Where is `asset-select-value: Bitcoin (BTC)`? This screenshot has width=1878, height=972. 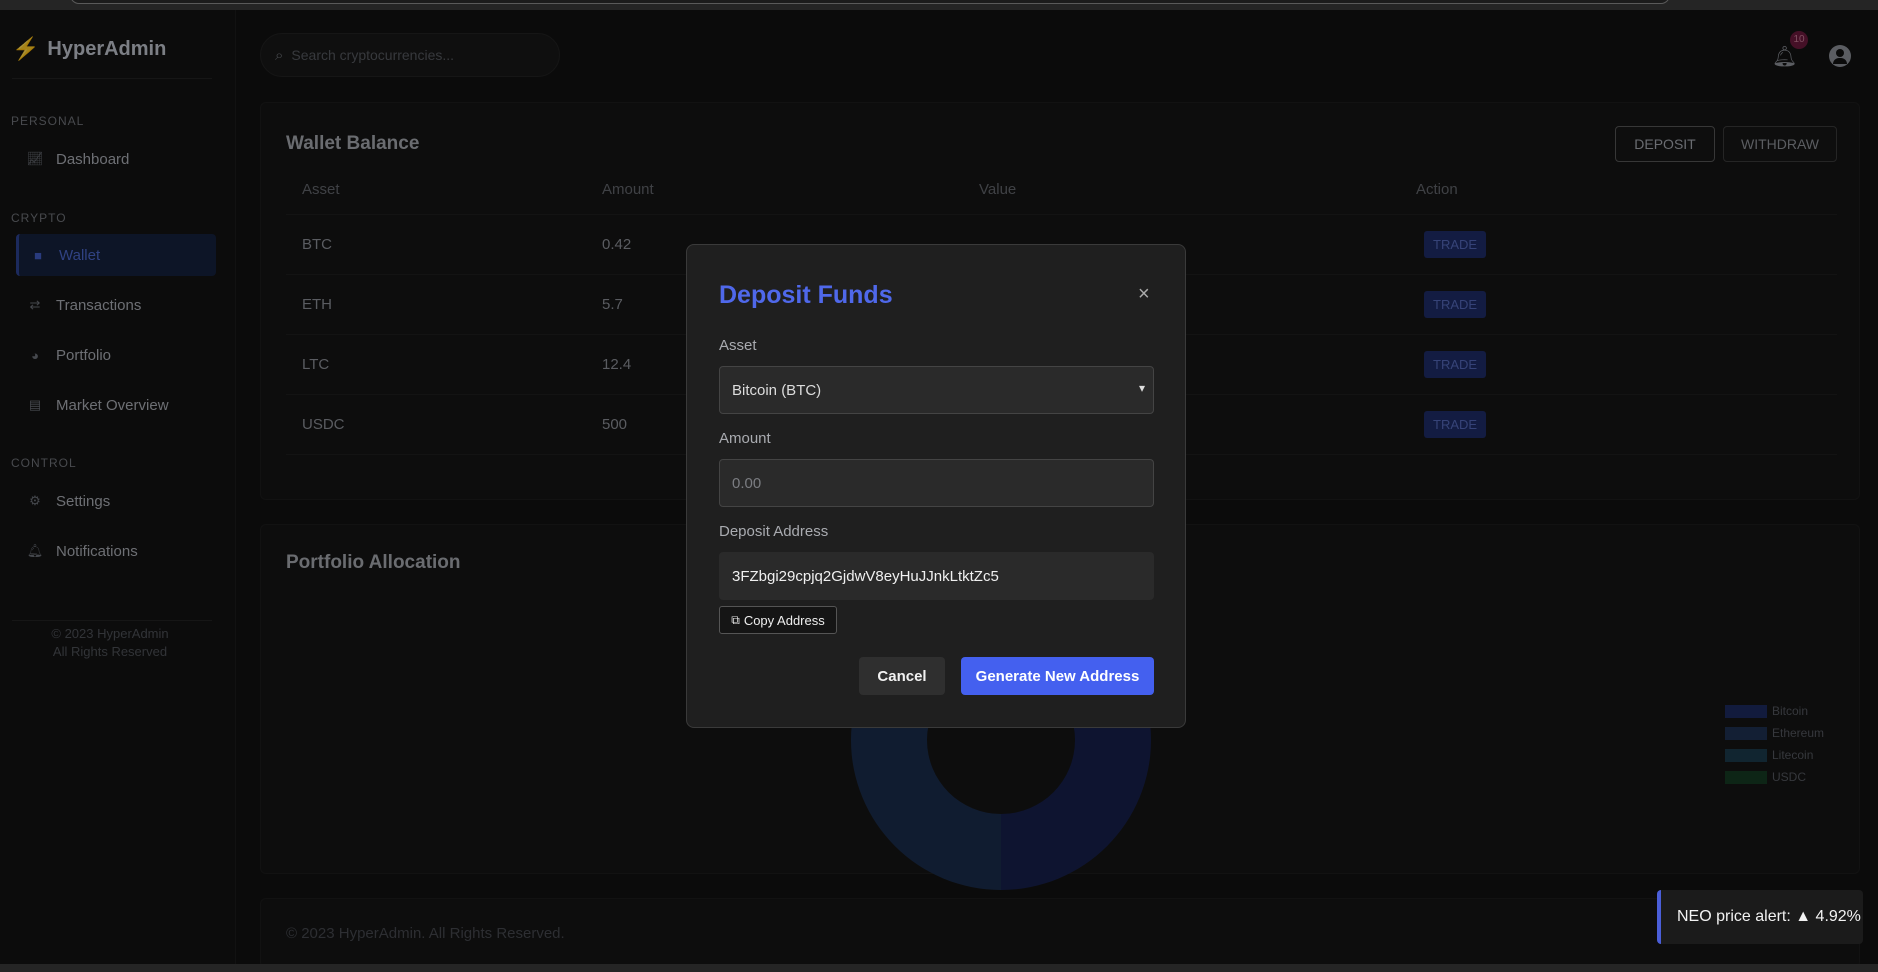
asset-select-value: Bitcoin (BTC) is located at coordinates (777, 390).